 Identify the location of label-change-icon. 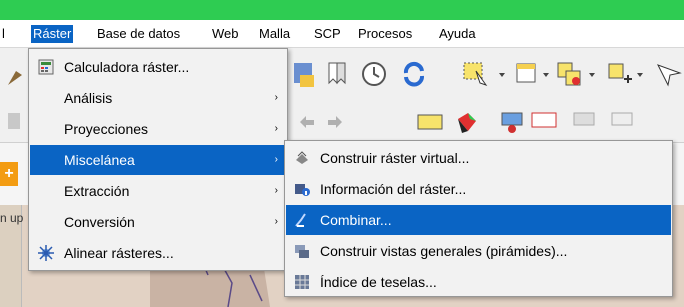
(623, 122).